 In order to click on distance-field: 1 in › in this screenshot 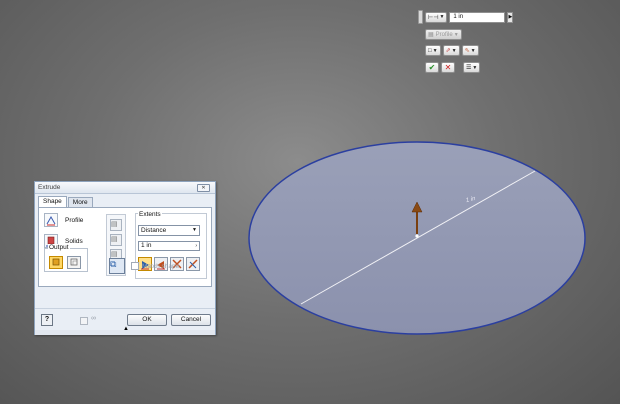, I will do `click(169, 246)`.